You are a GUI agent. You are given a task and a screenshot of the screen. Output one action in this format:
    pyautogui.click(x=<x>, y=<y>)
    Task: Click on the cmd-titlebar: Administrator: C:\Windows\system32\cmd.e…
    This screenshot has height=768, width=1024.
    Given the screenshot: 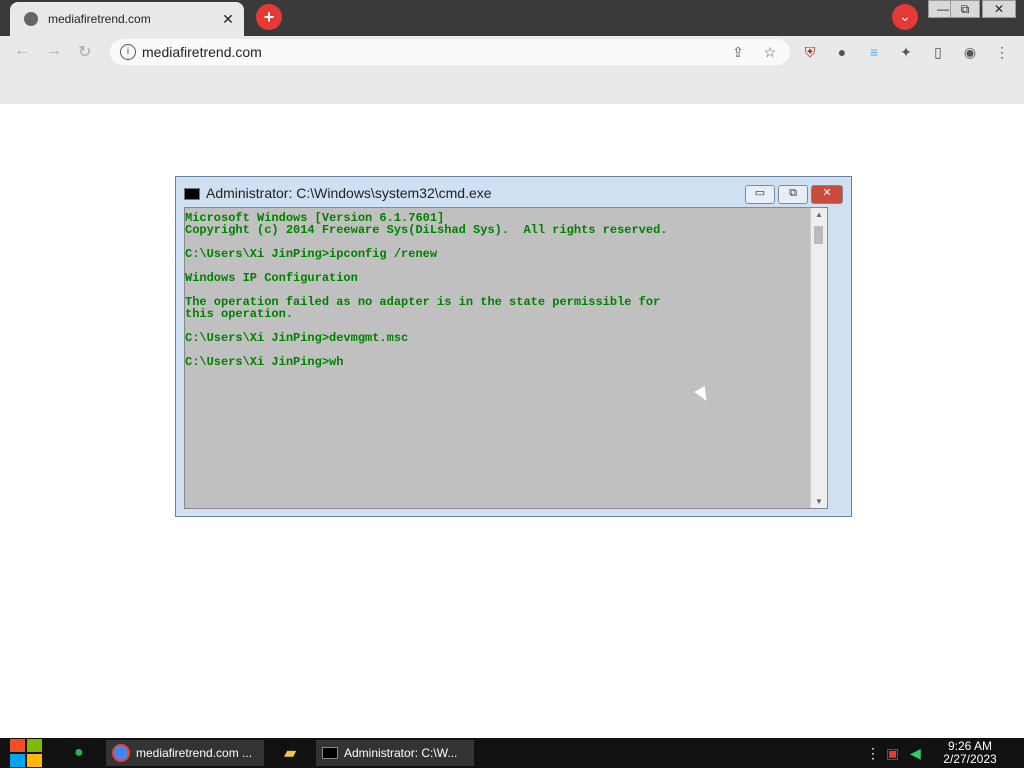 What is the action you would take?
    pyautogui.click(x=338, y=193)
    